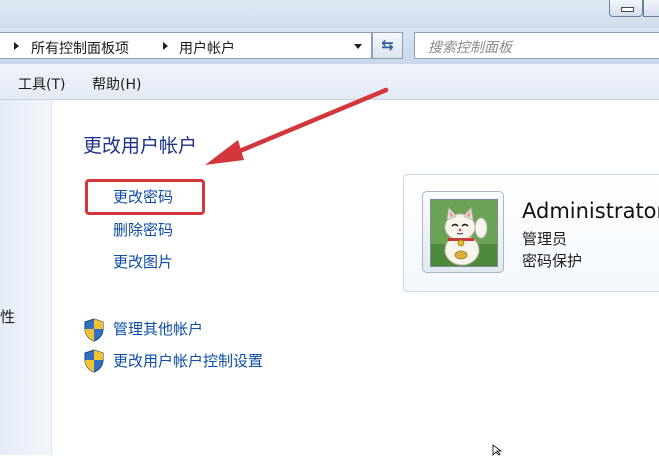 Image resolution: width=659 pixels, height=456 pixels. I want to click on search-placeholder: 搜索控制面板, so click(470, 48).